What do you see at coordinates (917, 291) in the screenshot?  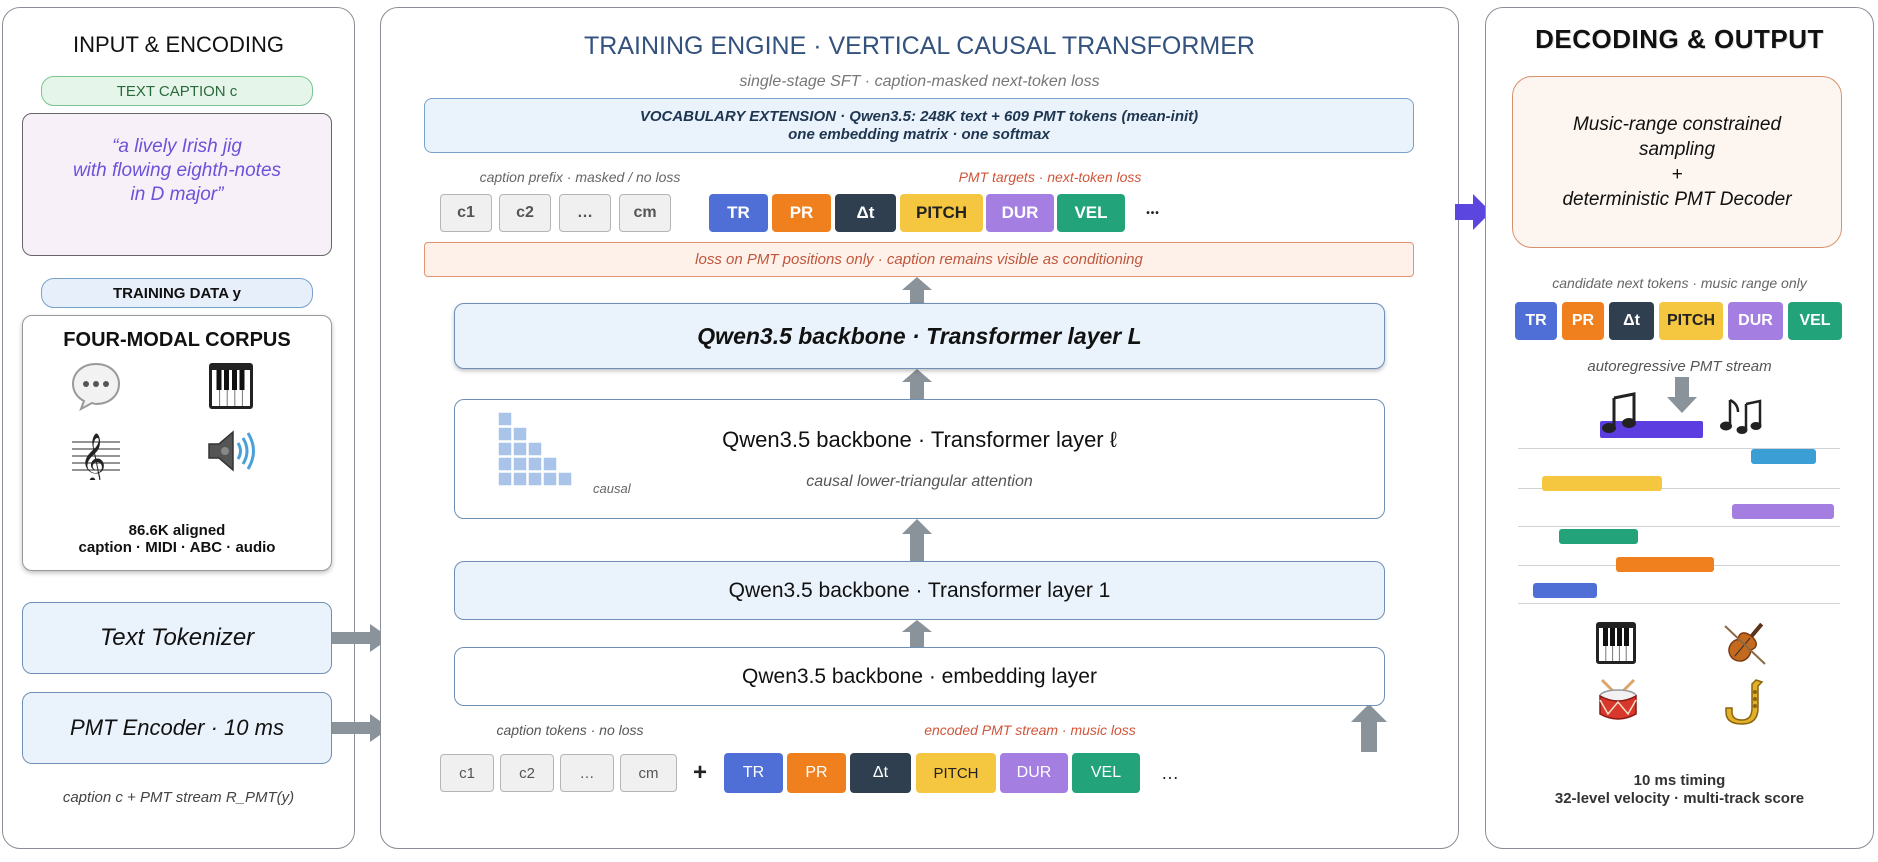 I see `arrow-to-loss` at bounding box center [917, 291].